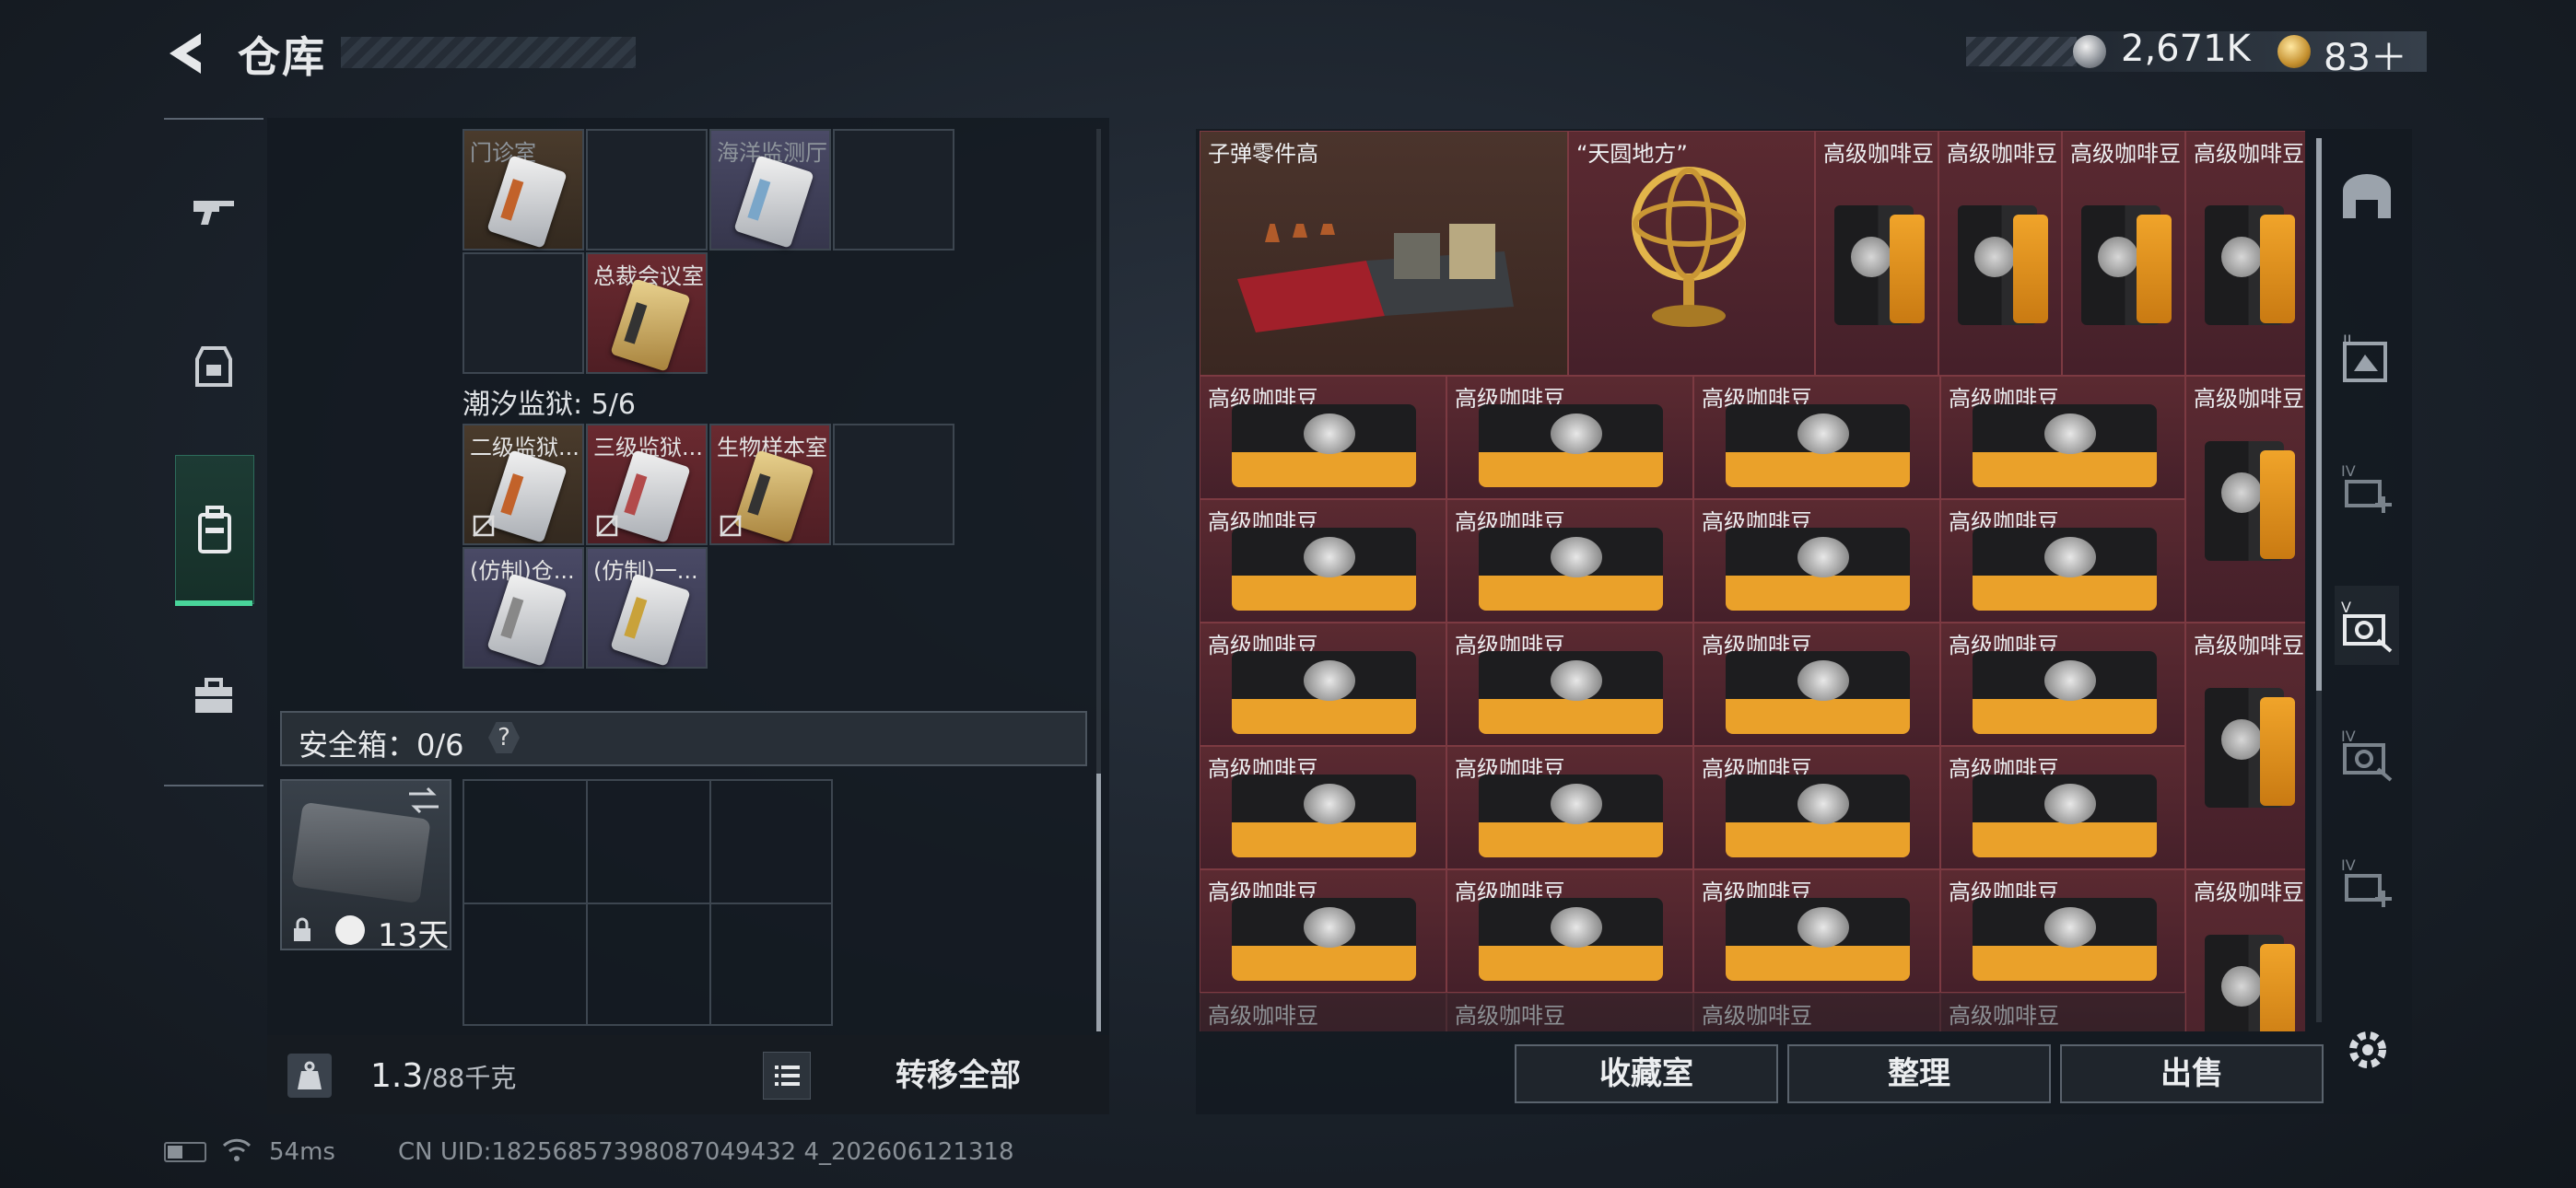 Image resolution: width=2576 pixels, height=1188 pixels. I want to click on sort-button: 整理, so click(1919, 1073).